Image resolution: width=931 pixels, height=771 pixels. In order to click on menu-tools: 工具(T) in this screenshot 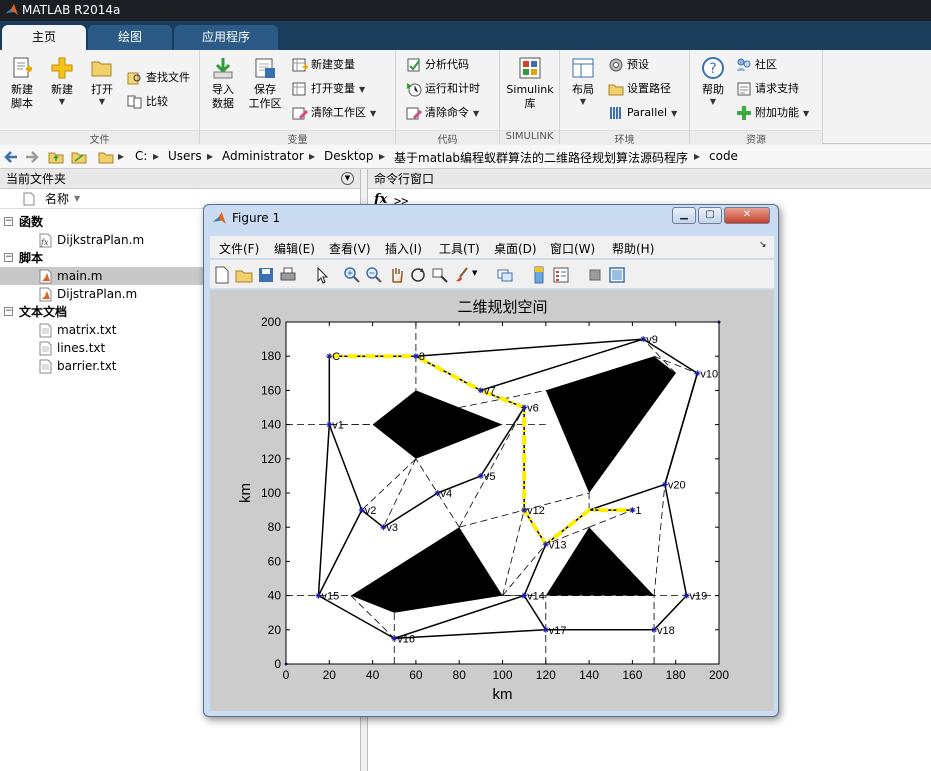, I will do `click(459, 248)`.